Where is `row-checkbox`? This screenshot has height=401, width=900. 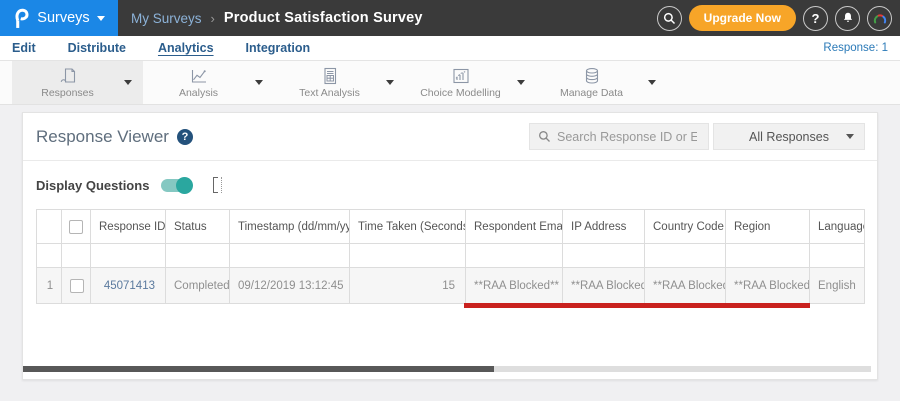 row-checkbox is located at coordinates (77, 285).